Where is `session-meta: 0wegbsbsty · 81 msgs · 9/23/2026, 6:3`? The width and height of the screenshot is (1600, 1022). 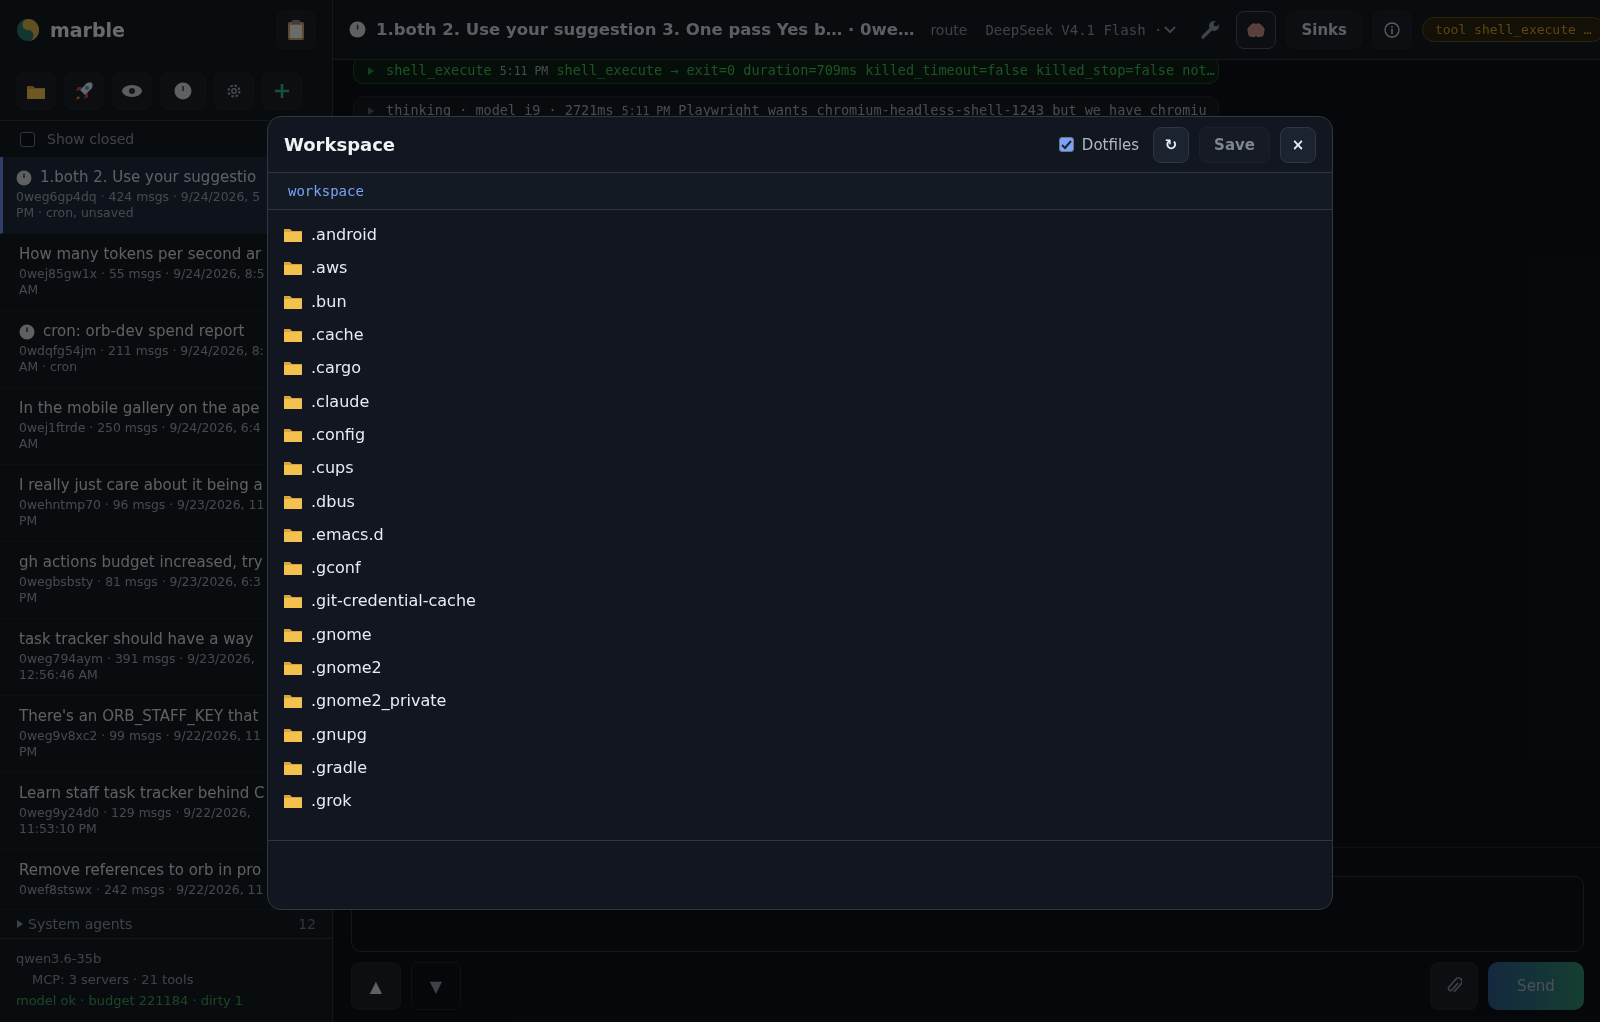
session-meta: 0wegbsbsty · 81 msgs · 9/23/2026, 6:3 is located at coordinates (140, 581).